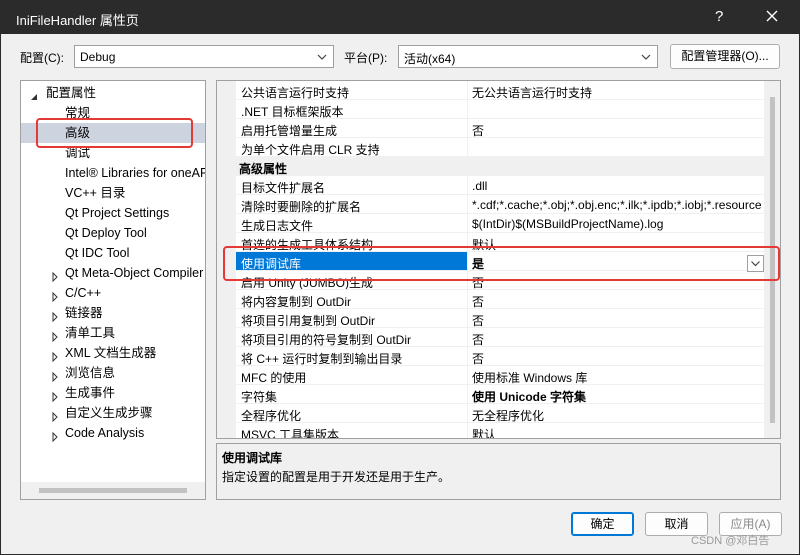  I want to click on grid-row: MSVC 工具集版本 默认, so click(500, 430).